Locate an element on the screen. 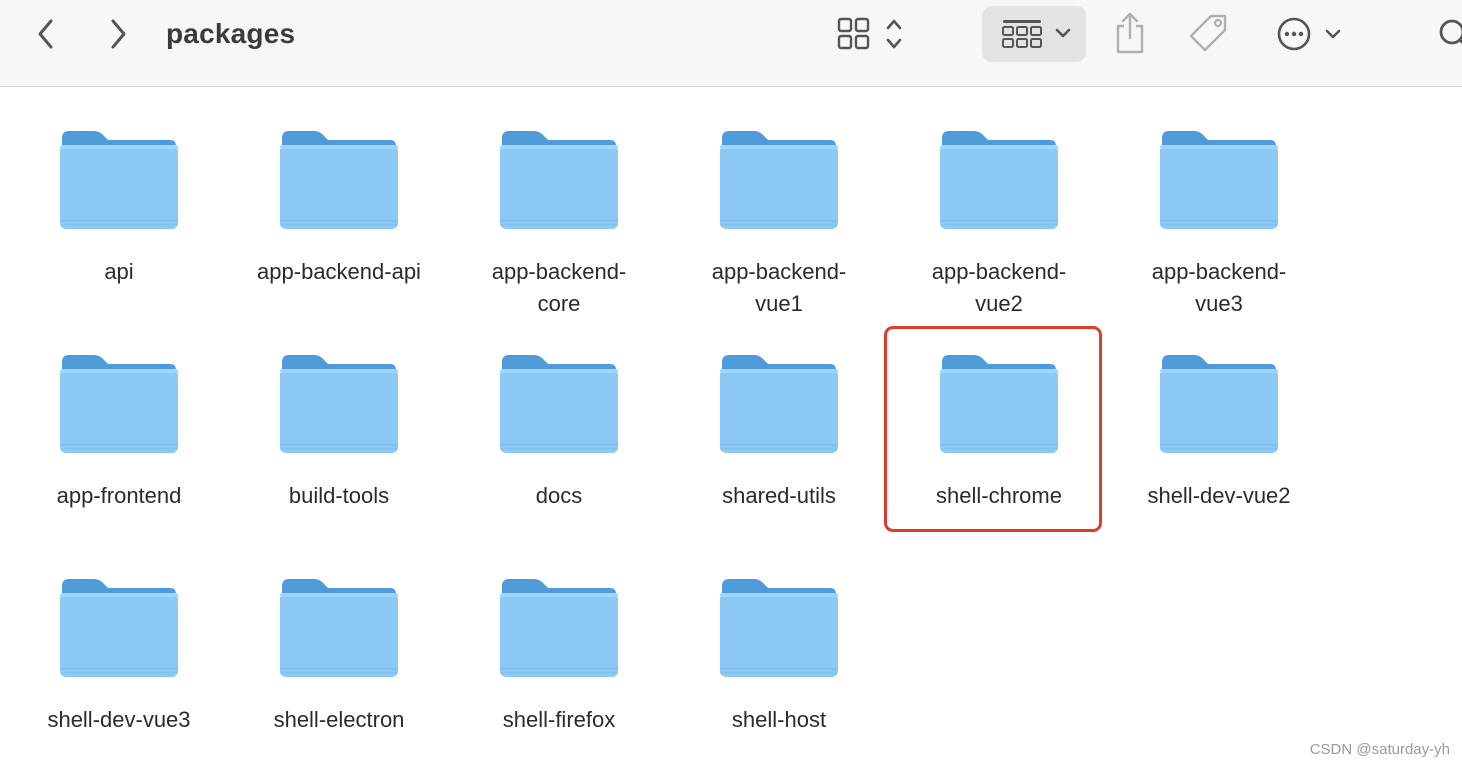 The image size is (1462, 768). tag-button is located at coordinates (1209, 34).